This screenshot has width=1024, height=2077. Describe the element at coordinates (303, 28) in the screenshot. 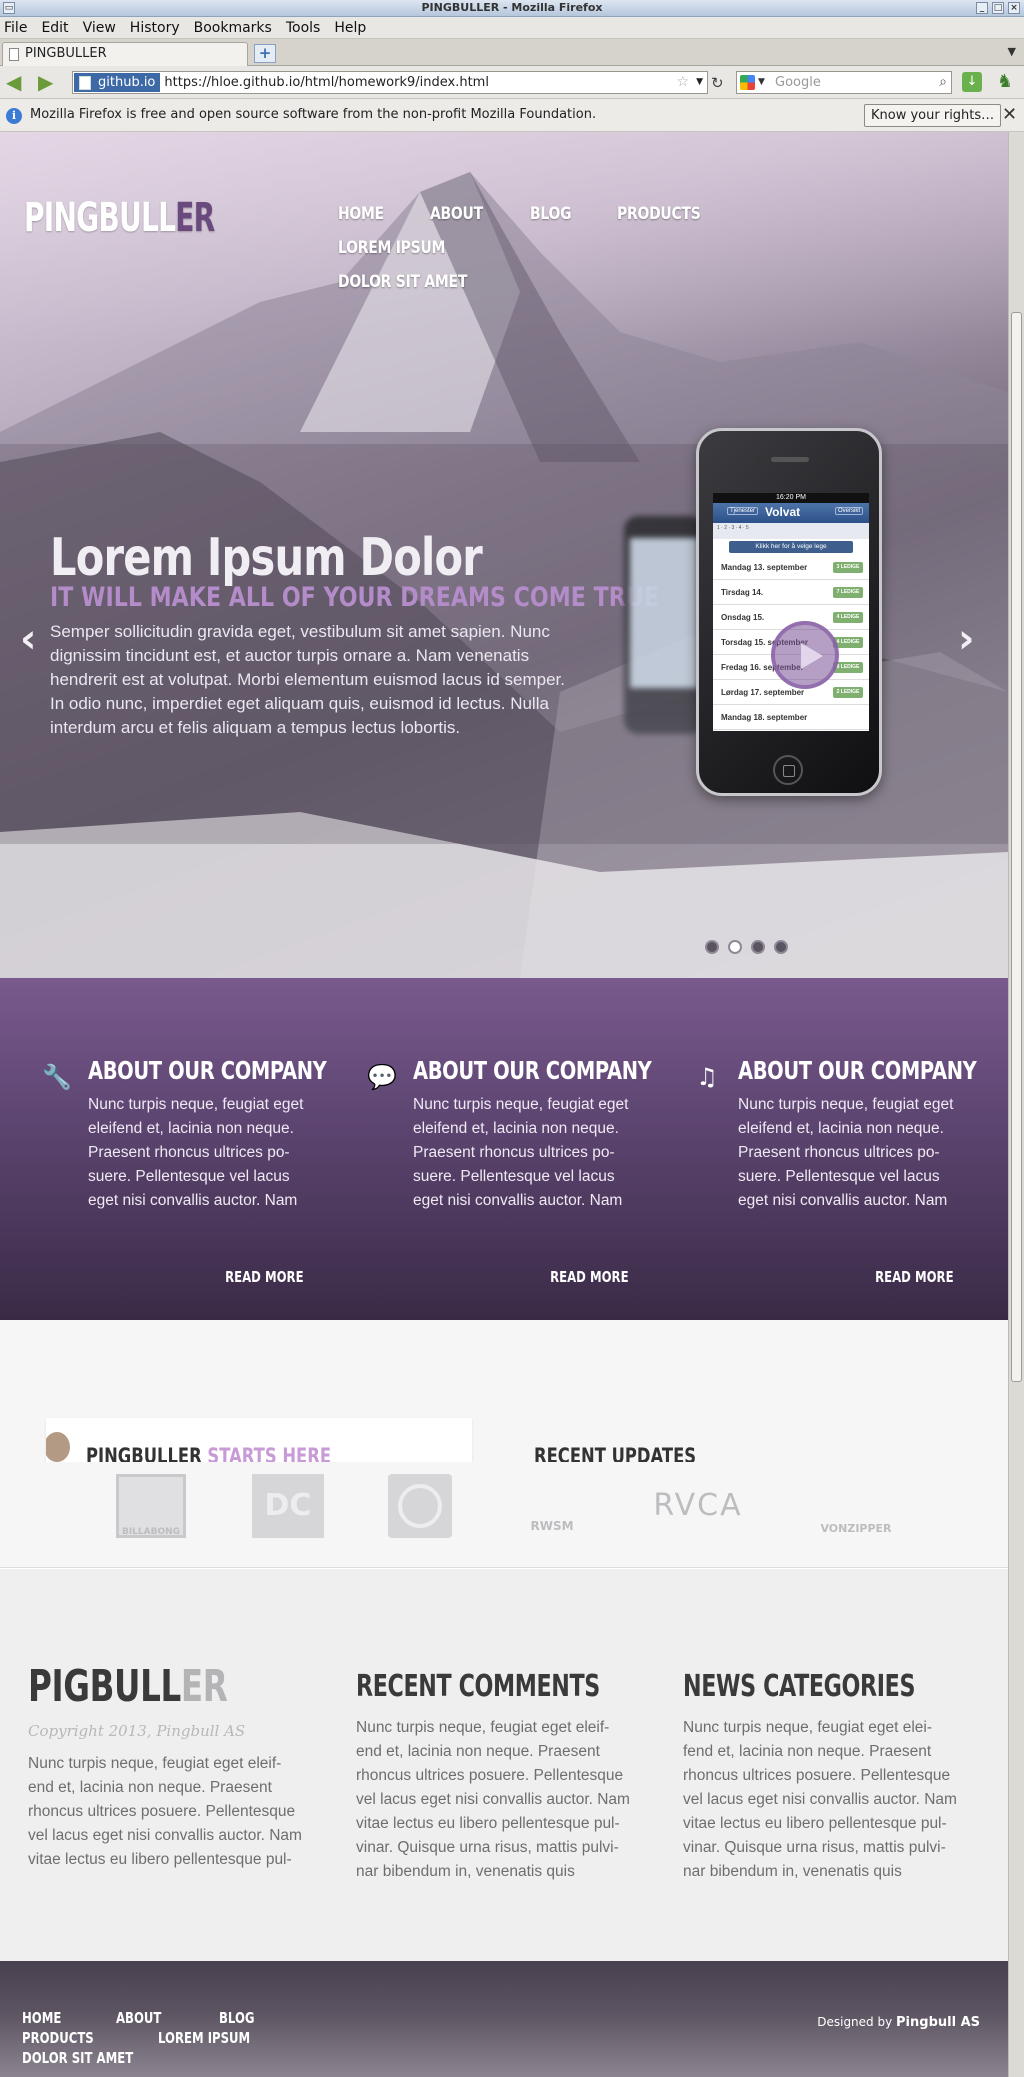

I see `menu-tools: Tools` at that location.